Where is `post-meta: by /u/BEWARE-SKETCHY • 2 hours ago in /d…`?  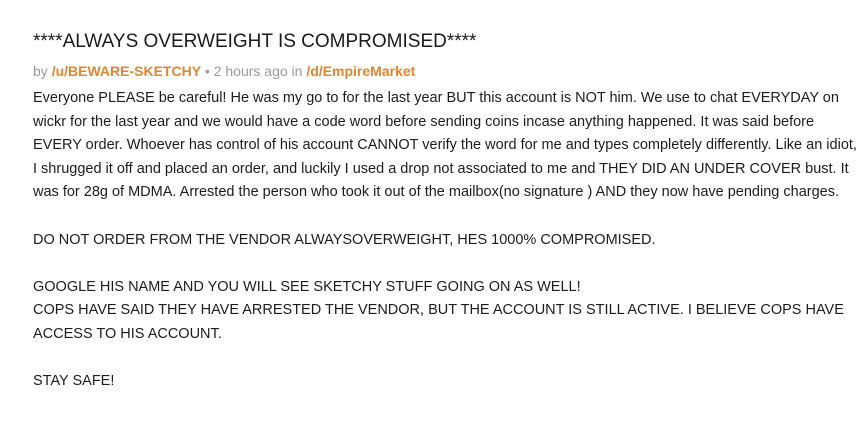 post-meta: by /u/BEWARE-SKETCHY • 2 hours ago in /d… is located at coordinates (447, 71).